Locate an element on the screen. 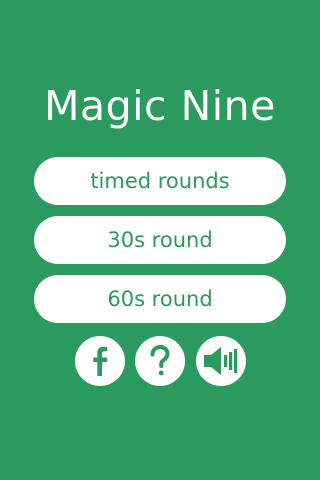  facebook-icon is located at coordinates (100, 361).